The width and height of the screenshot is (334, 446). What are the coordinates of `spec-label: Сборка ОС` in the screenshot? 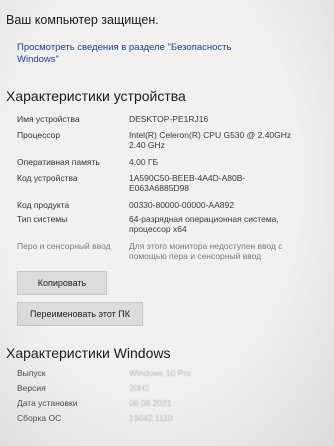 It's located at (39, 418).